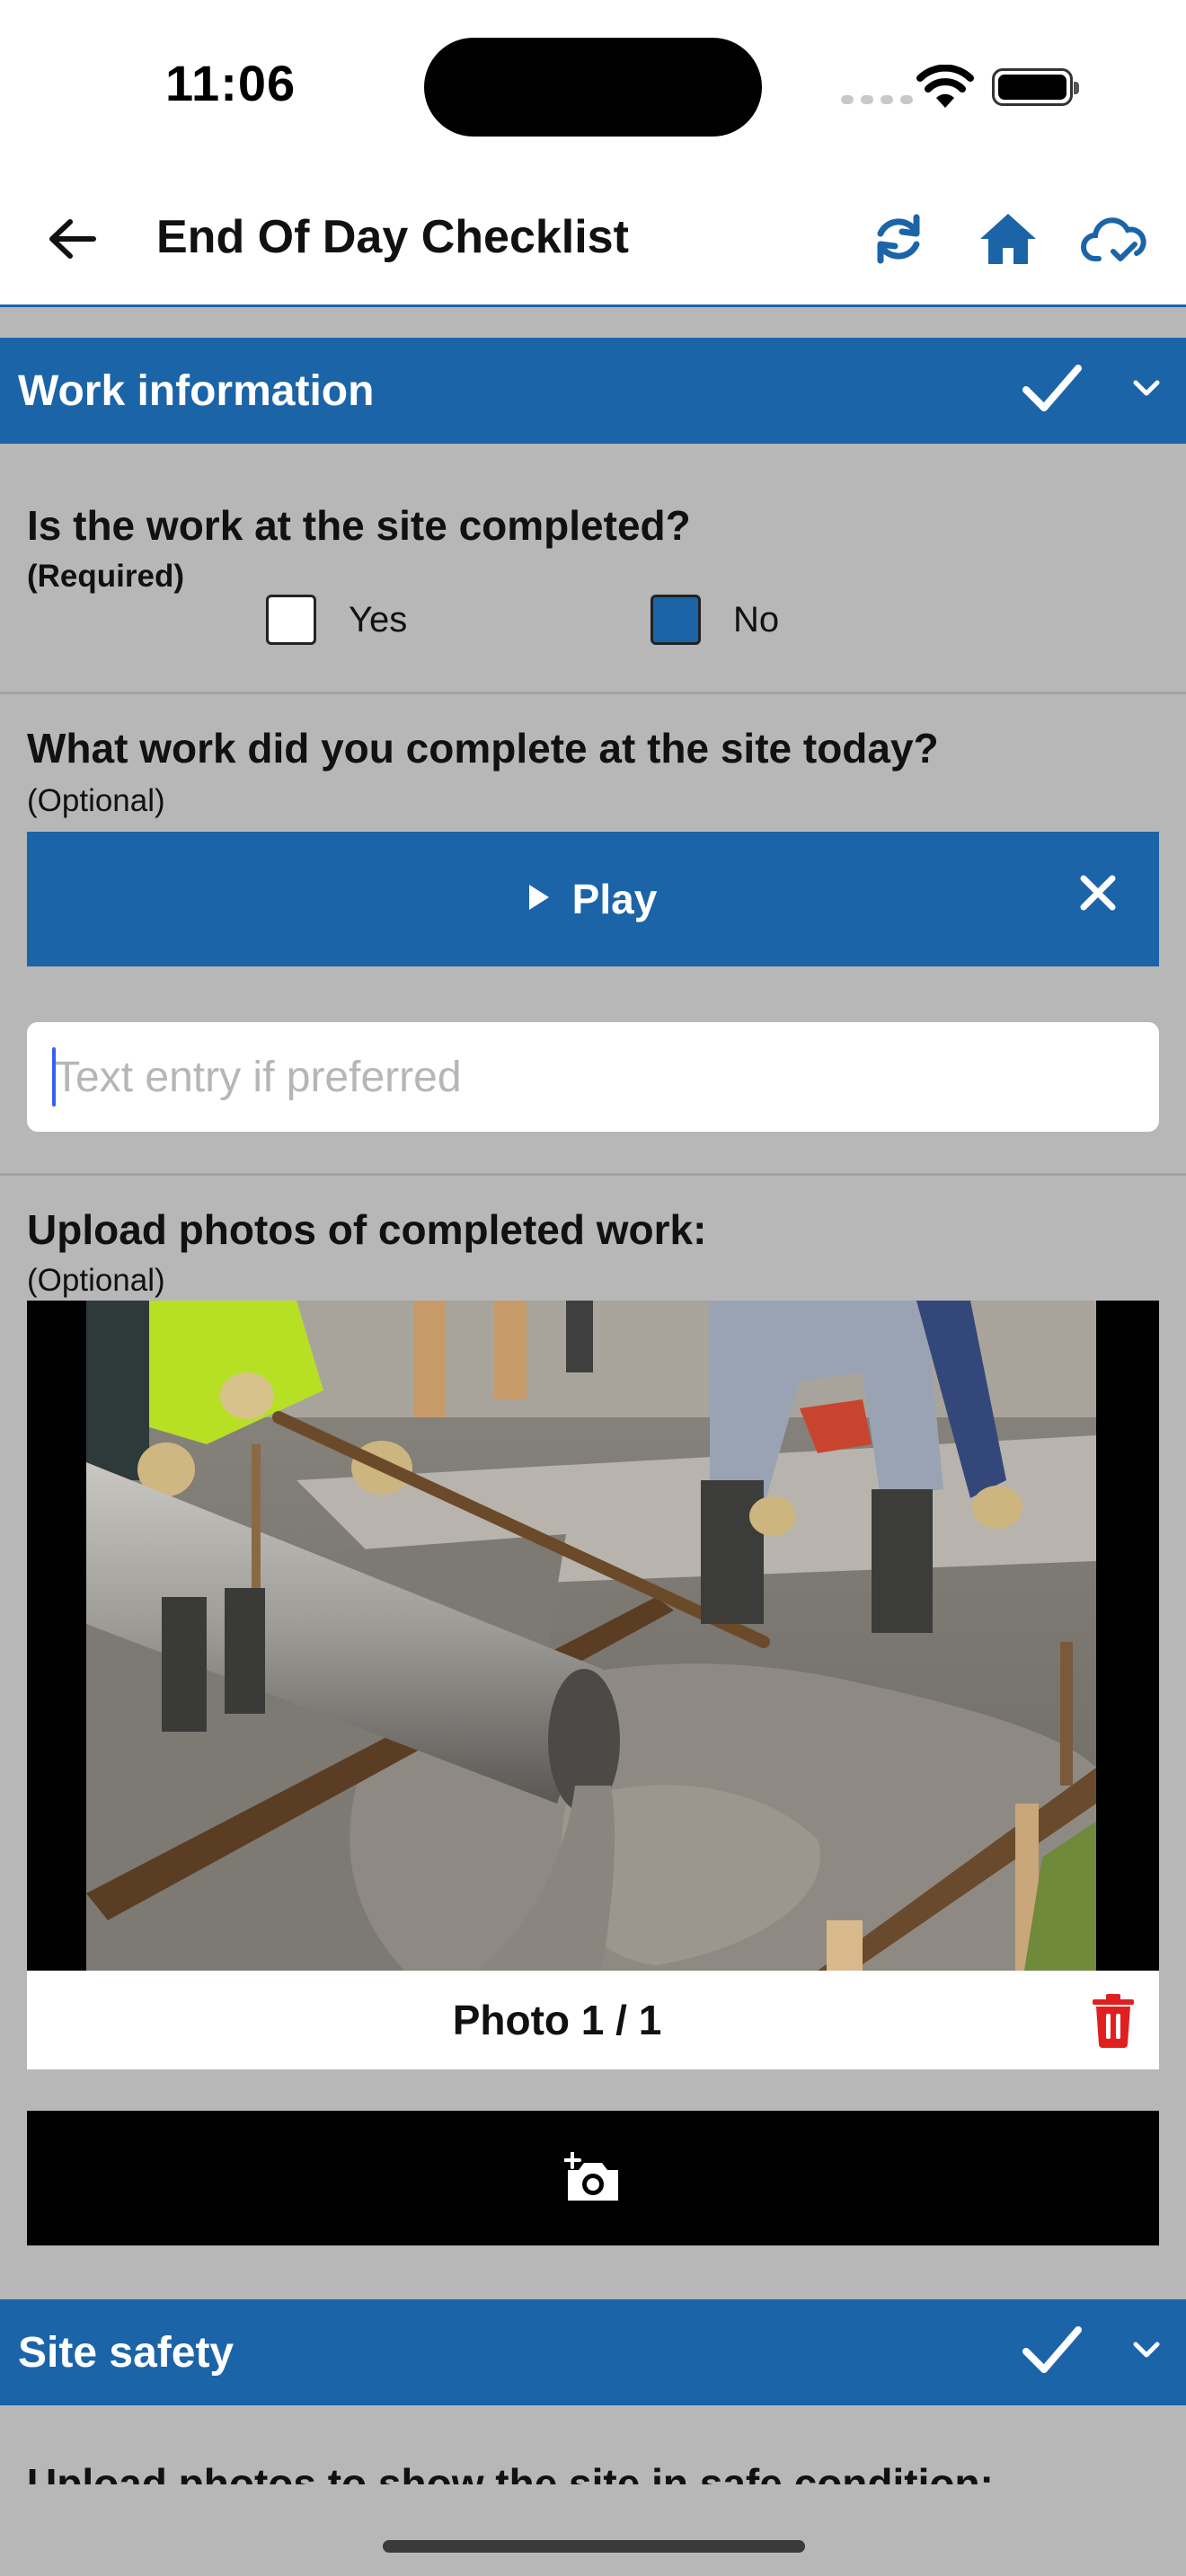 This screenshot has width=1186, height=2576. I want to click on cloud-check-icon, so click(1113, 239).